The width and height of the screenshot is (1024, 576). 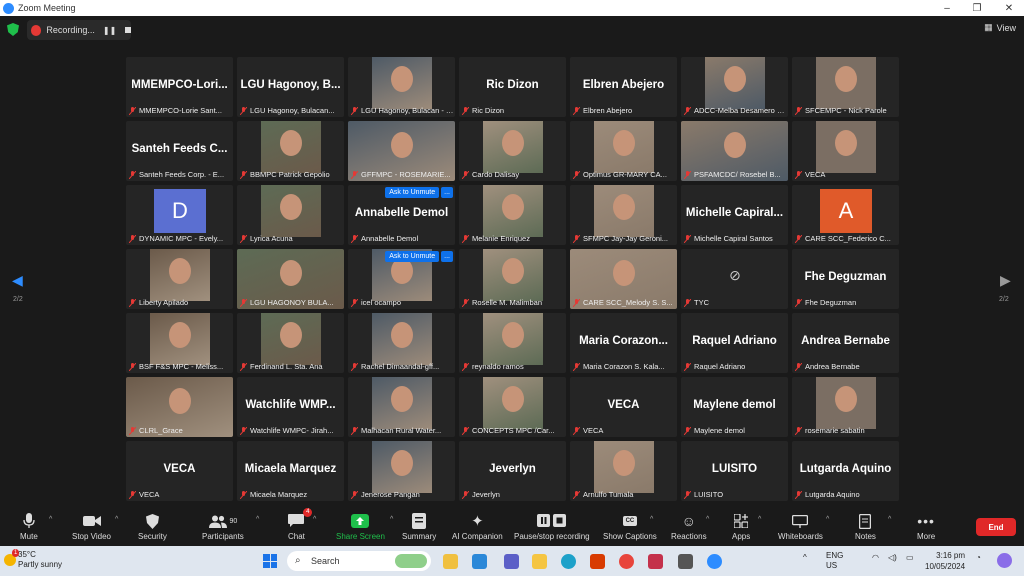 I want to click on taskbar-search-input: ⌕ Search, so click(x=359, y=561).